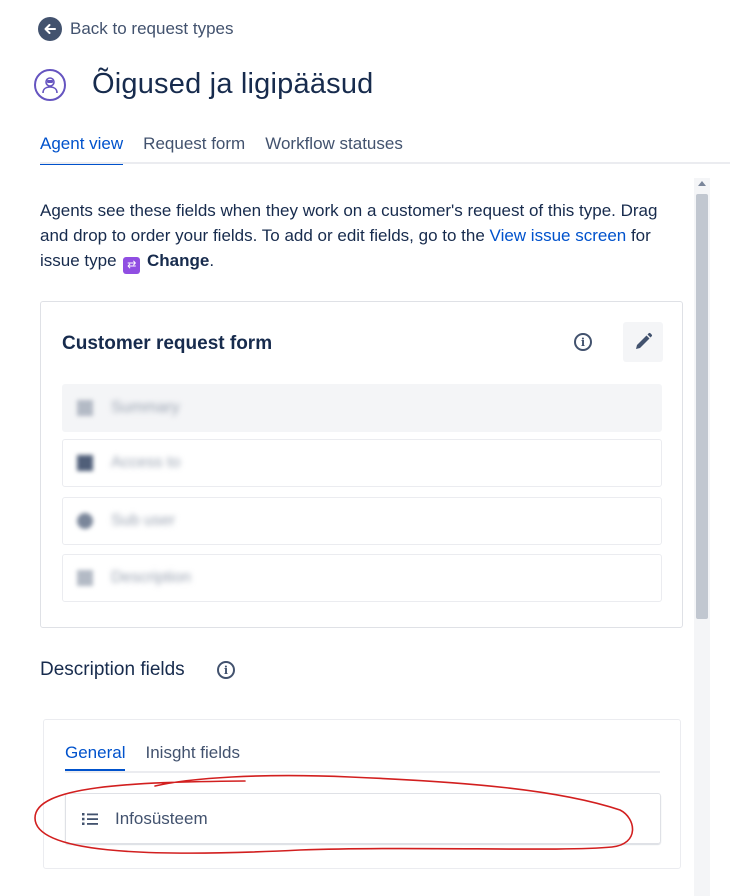  I want to click on page-header: Õigused ja ligipääsud, so click(204, 84).